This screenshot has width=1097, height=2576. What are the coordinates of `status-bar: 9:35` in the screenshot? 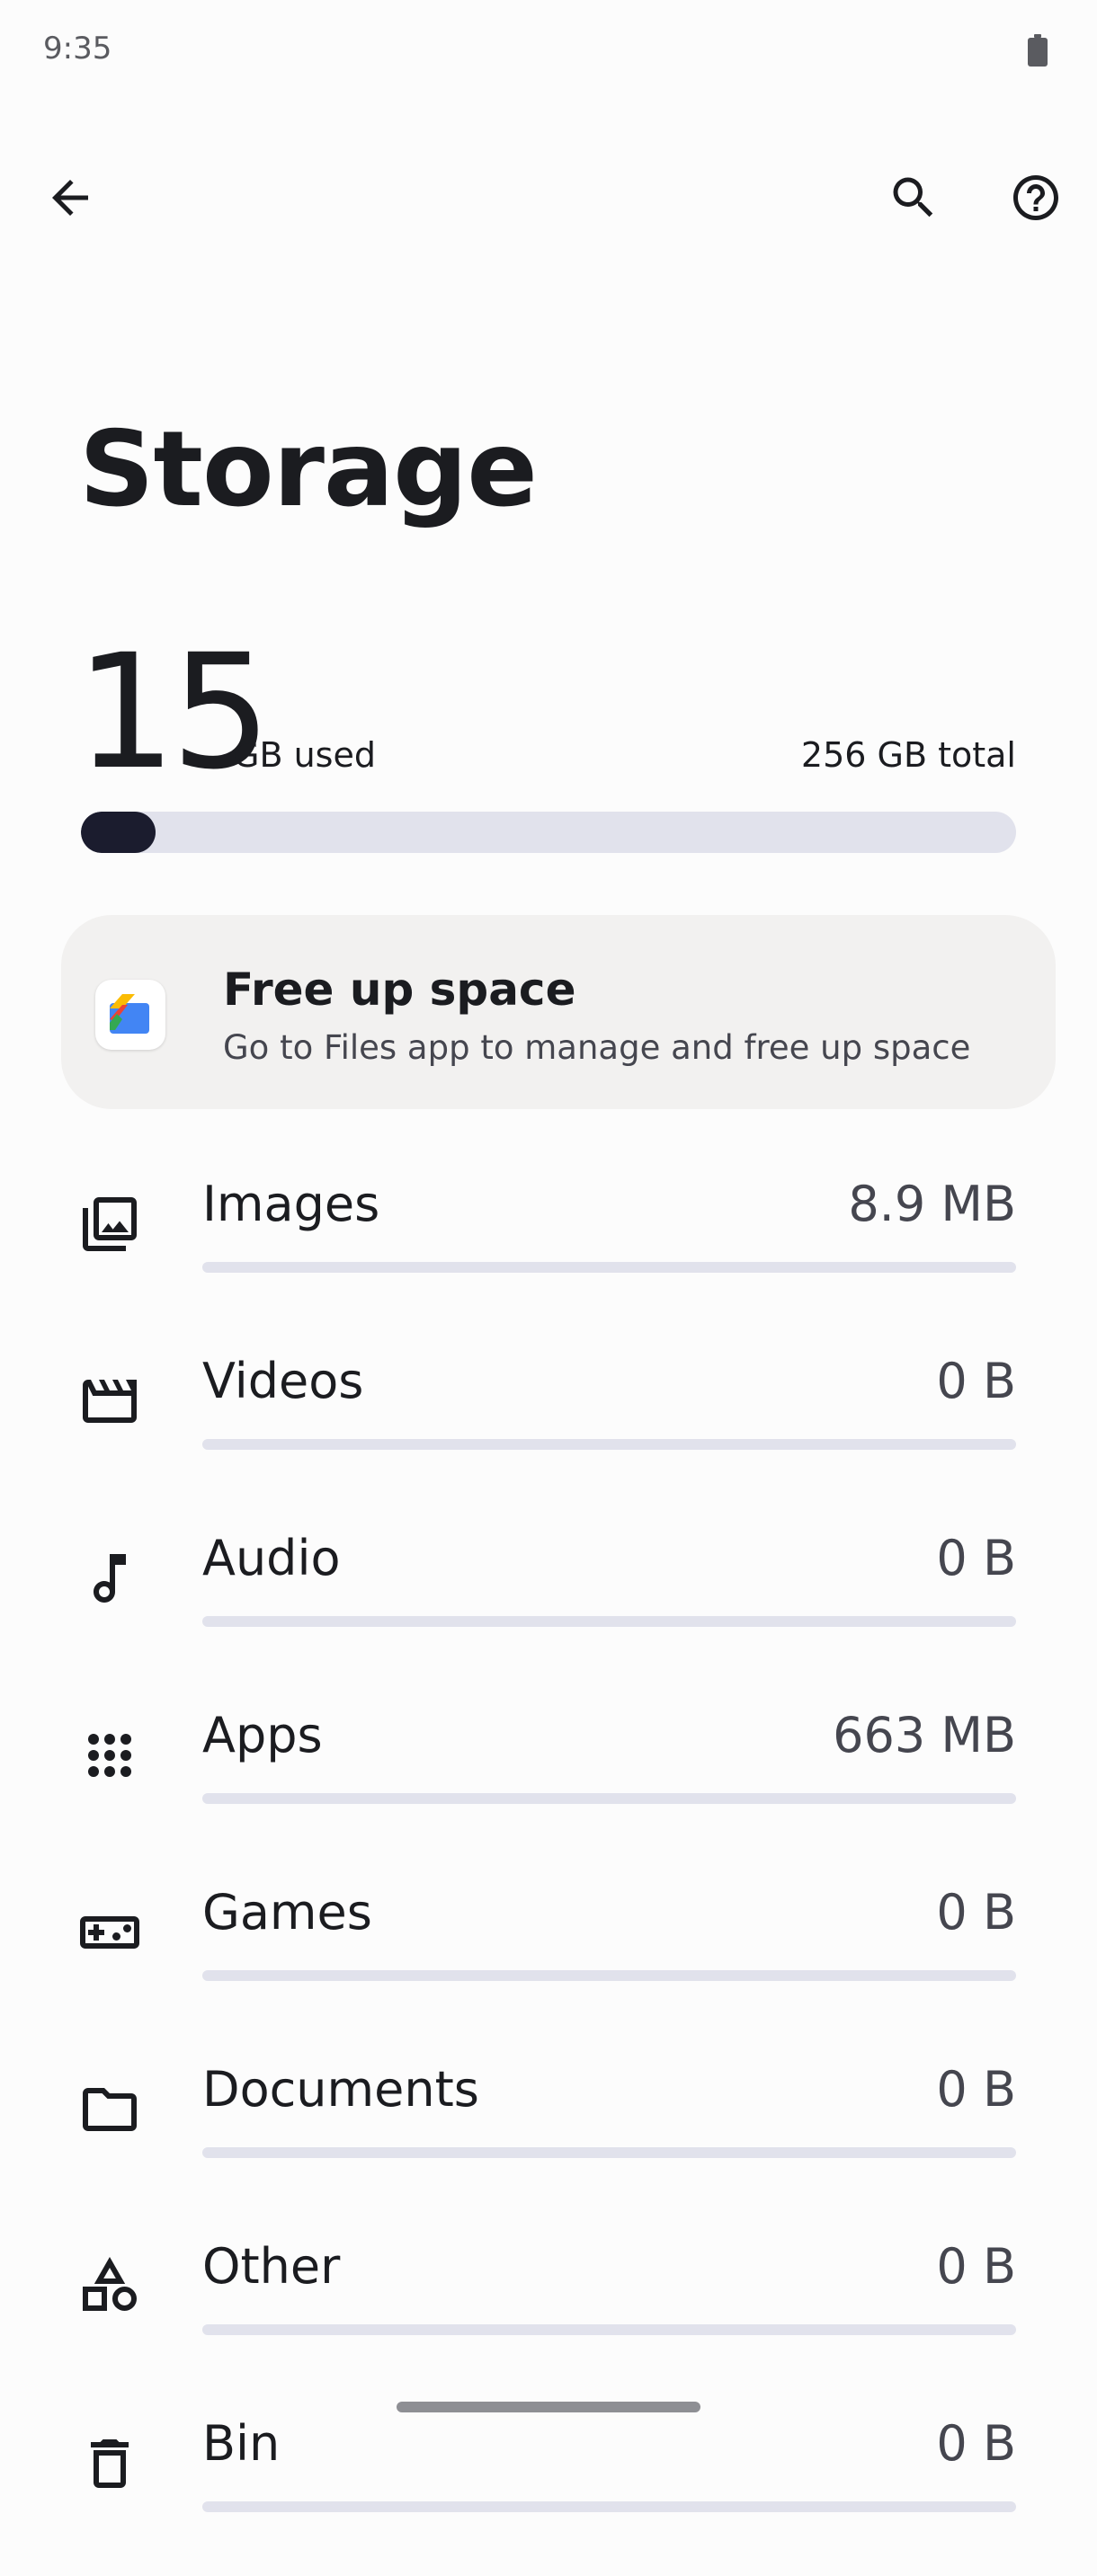 It's located at (548, 50).